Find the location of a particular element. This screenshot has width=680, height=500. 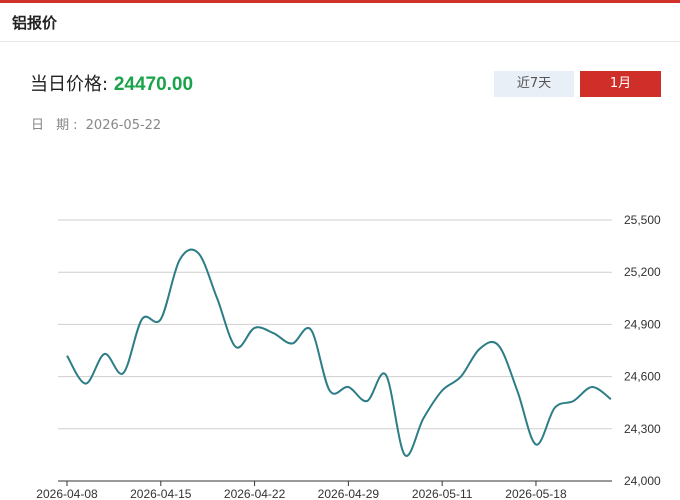

y-tick-label: 24,000 is located at coordinates (642, 481).